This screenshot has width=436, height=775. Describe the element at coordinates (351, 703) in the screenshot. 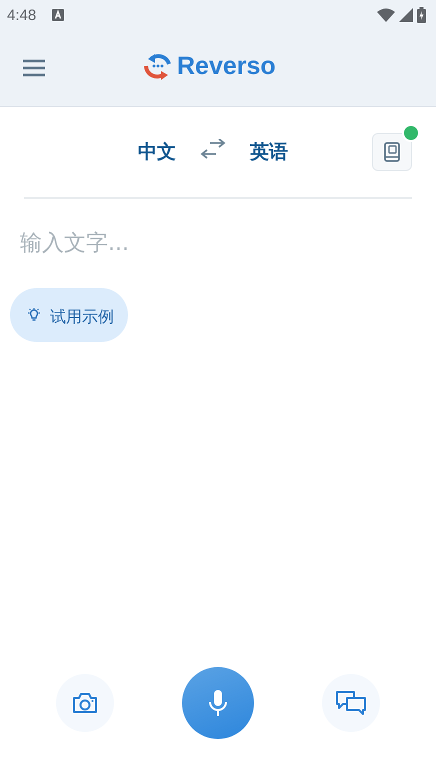

I see `chat-bubbles-icon` at that location.